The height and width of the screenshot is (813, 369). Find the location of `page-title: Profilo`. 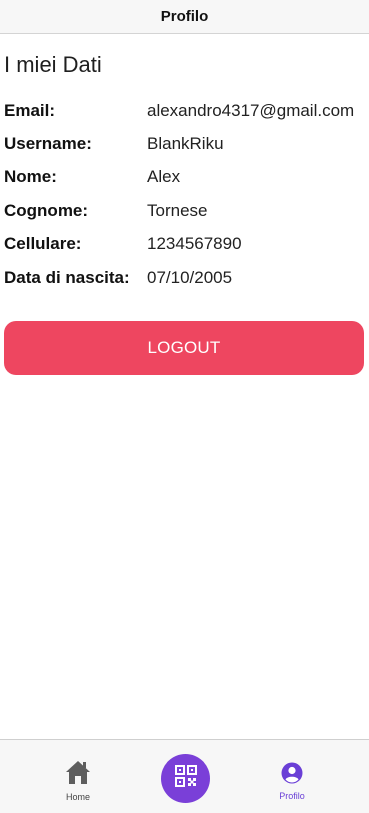

page-title: Profilo is located at coordinates (184, 16).